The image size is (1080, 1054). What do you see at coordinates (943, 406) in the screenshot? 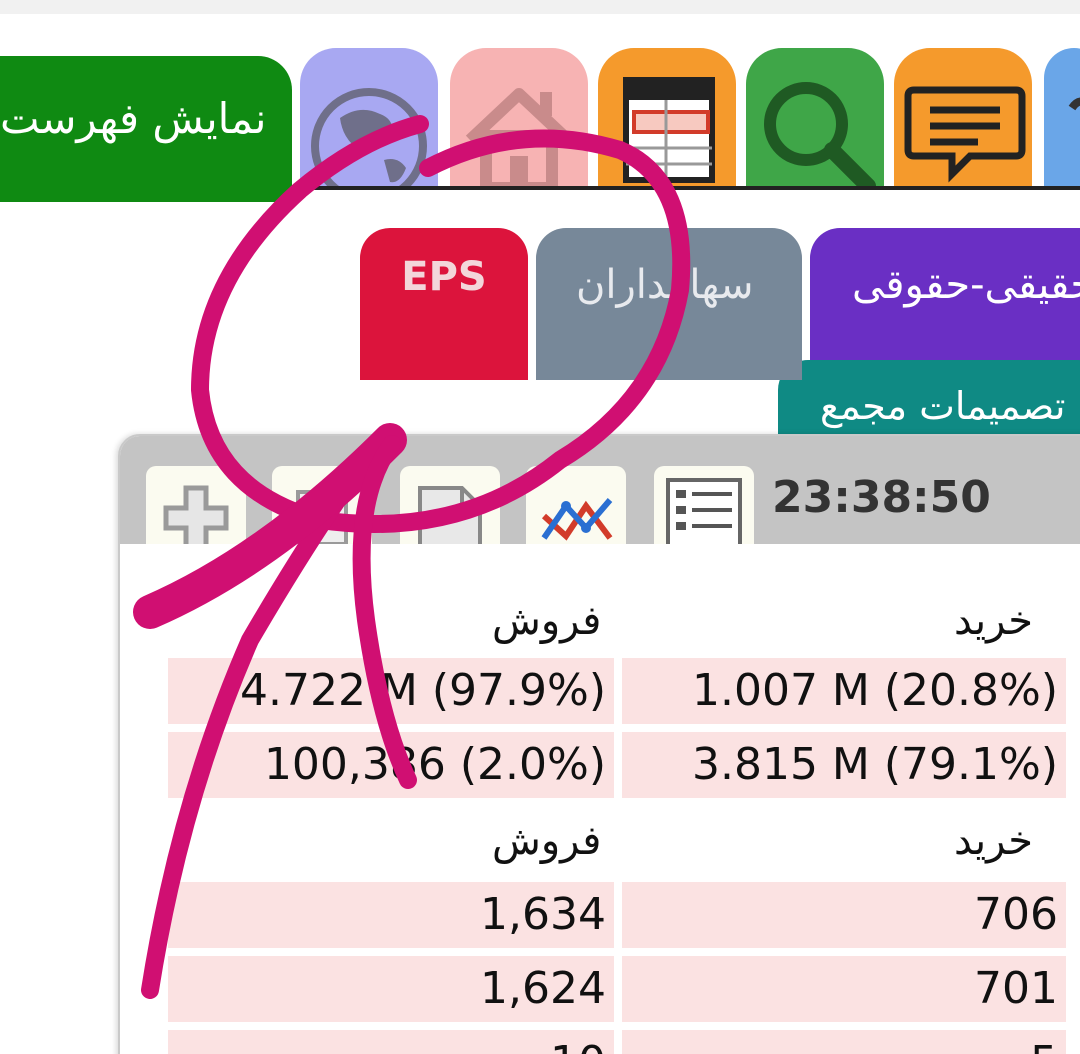
I see `tab-decisions-label: تصمیمات مجمع` at bounding box center [943, 406].